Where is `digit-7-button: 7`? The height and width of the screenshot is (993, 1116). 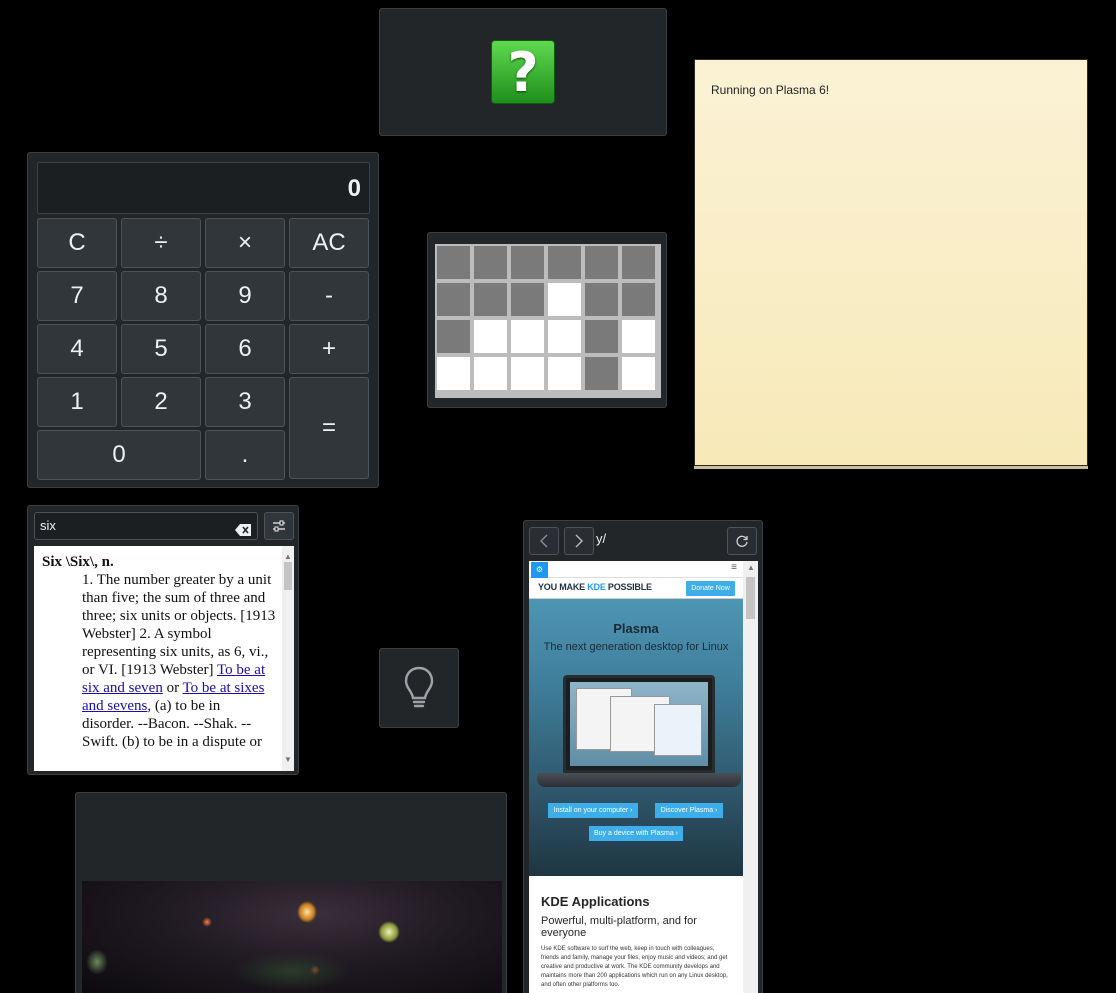 digit-7-button: 7 is located at coordinates (77, 296).